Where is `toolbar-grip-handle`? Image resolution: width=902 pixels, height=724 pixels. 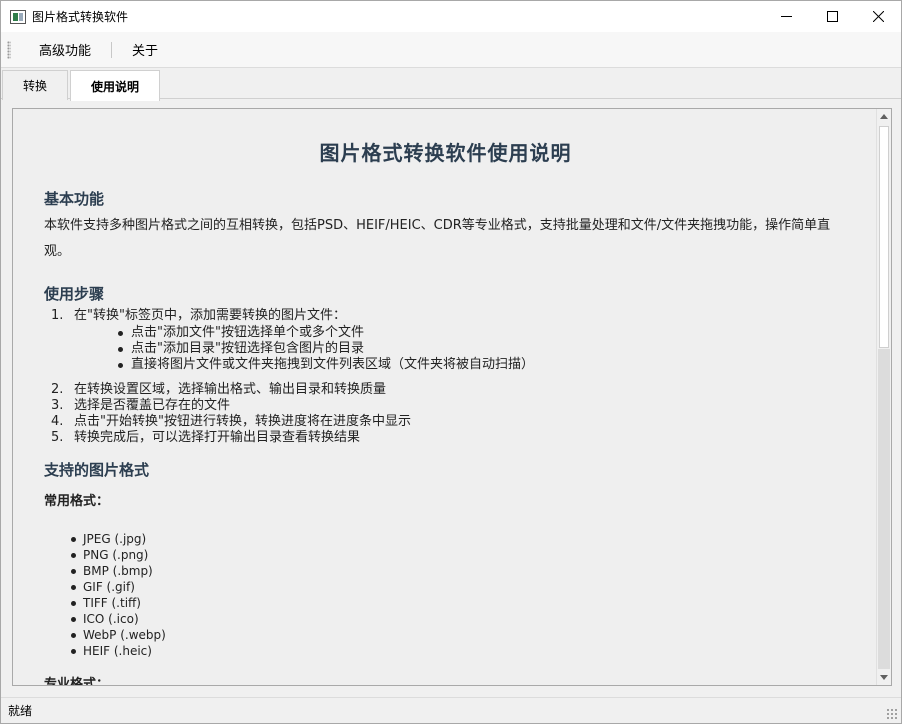 toolbar-grip-handle is located at coordinates (9, 49).